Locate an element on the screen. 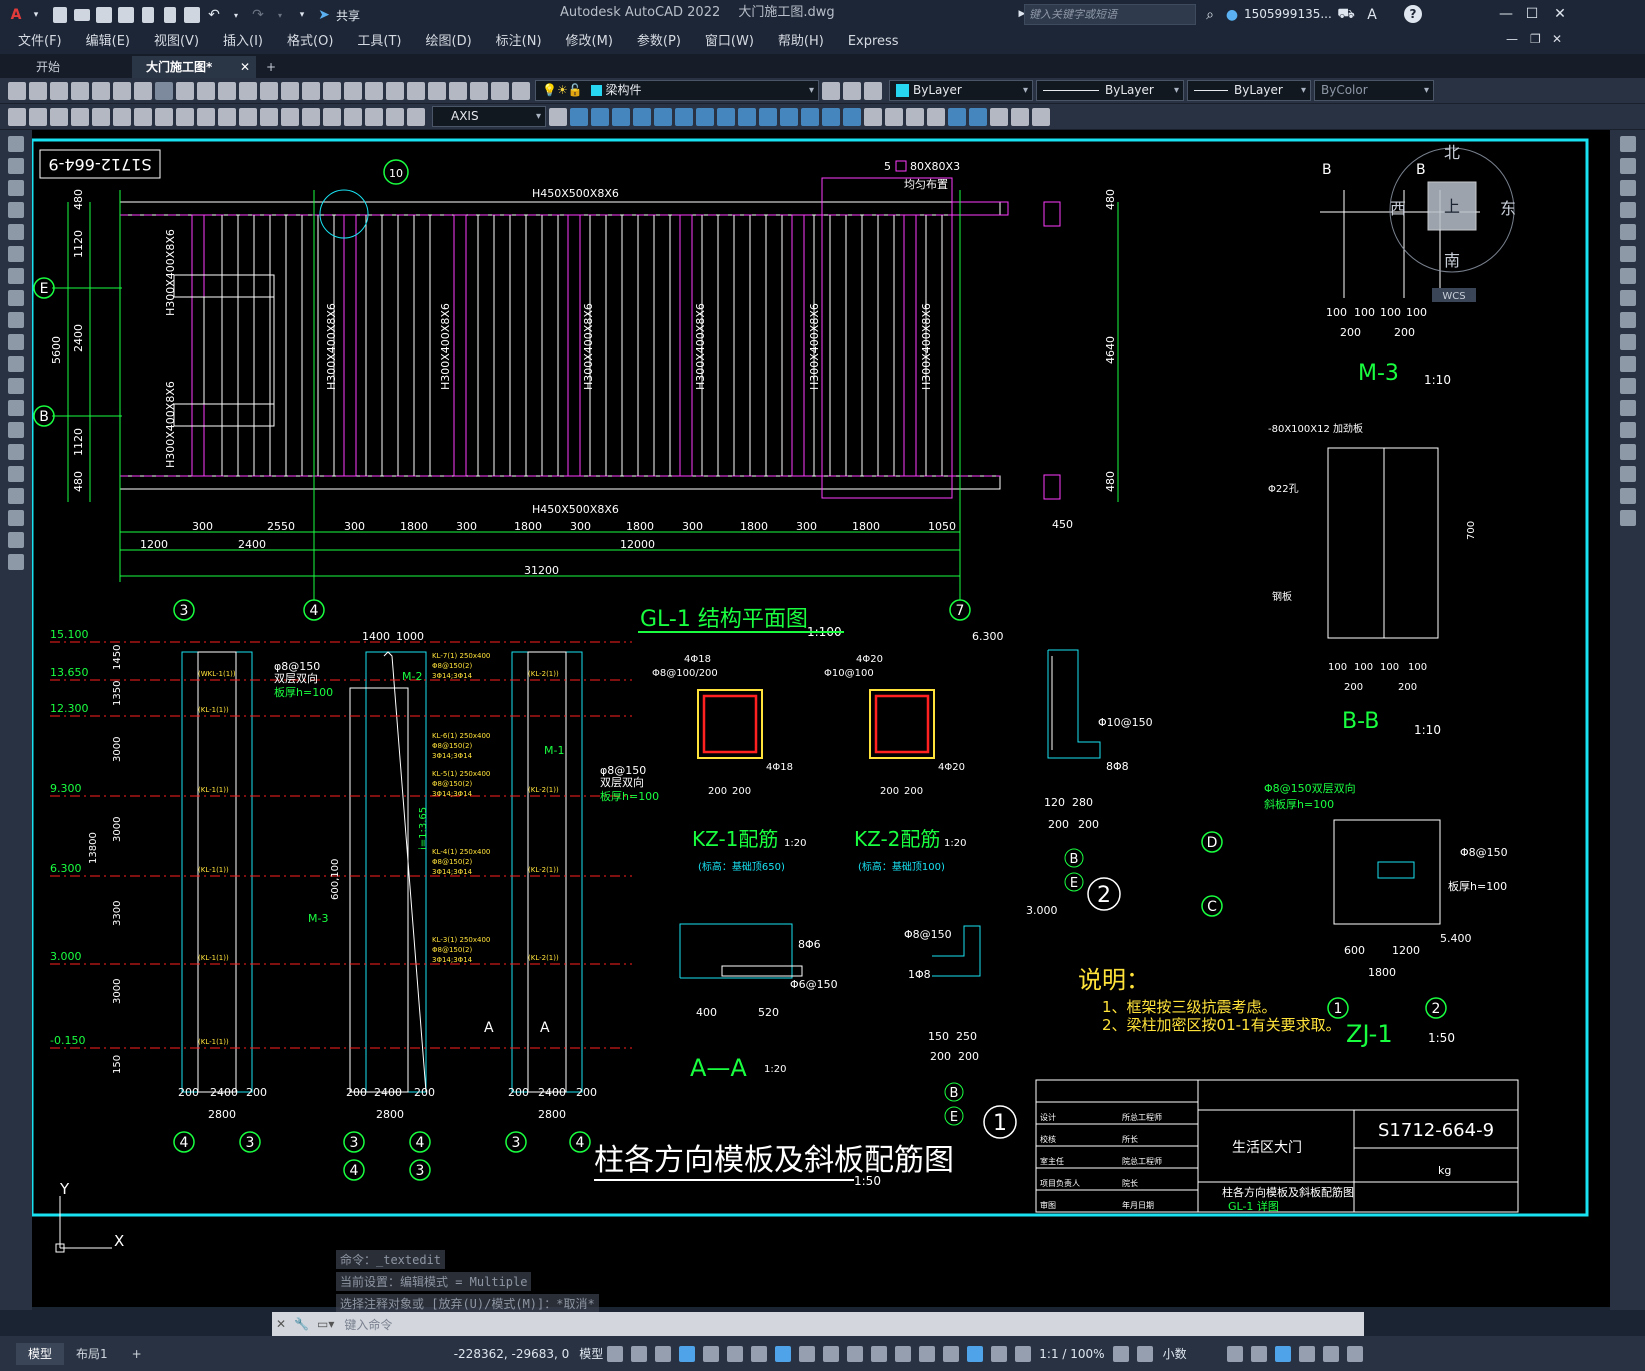 The height and width of the screenshot is (1371, 1645). add-selected-icon is located at coordinates (16, 562).